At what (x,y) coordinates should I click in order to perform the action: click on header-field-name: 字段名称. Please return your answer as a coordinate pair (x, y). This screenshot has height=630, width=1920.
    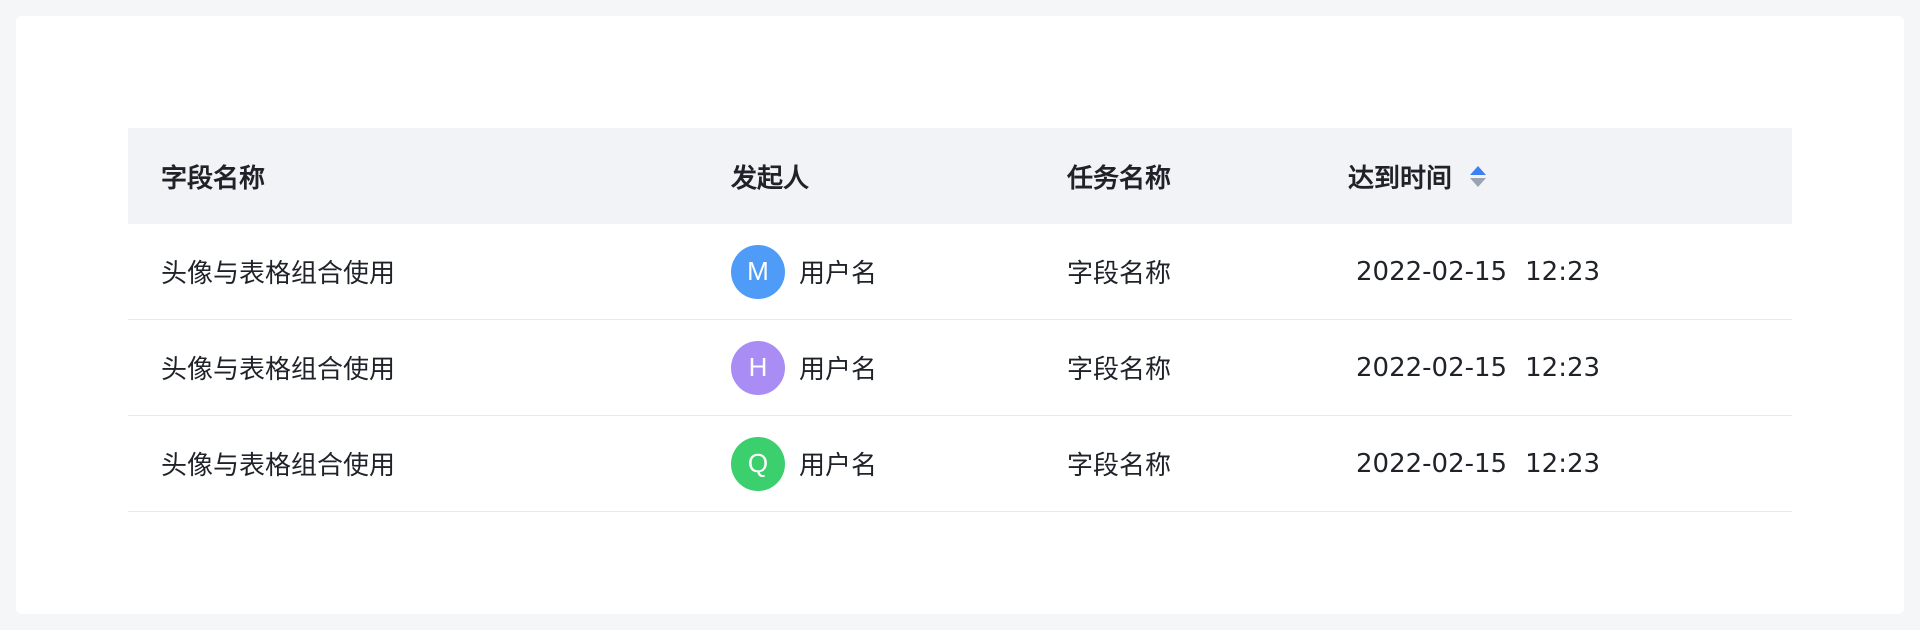
    Looking at the image, I should click on (213, 178).